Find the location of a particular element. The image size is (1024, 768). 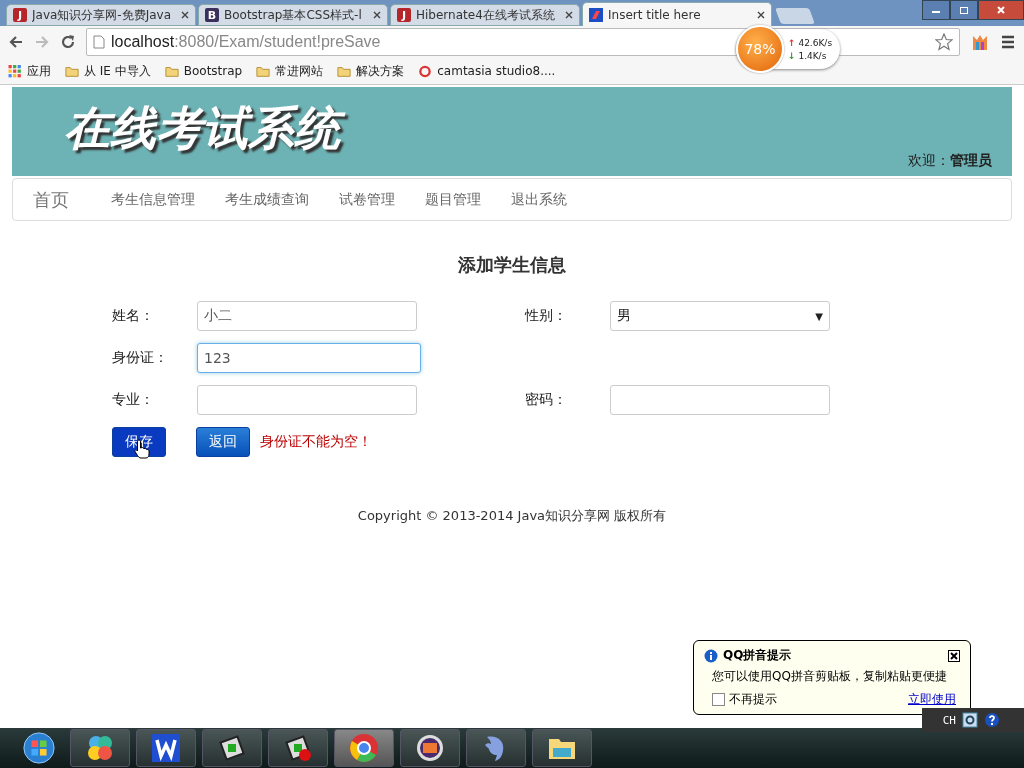

browser-icon is located at coordinates (364, 748).